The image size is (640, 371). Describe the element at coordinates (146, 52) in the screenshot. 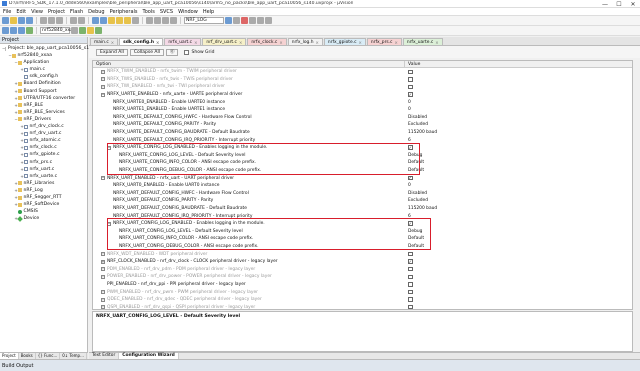

I see `collapse-all-button: Collapse All` at that location.